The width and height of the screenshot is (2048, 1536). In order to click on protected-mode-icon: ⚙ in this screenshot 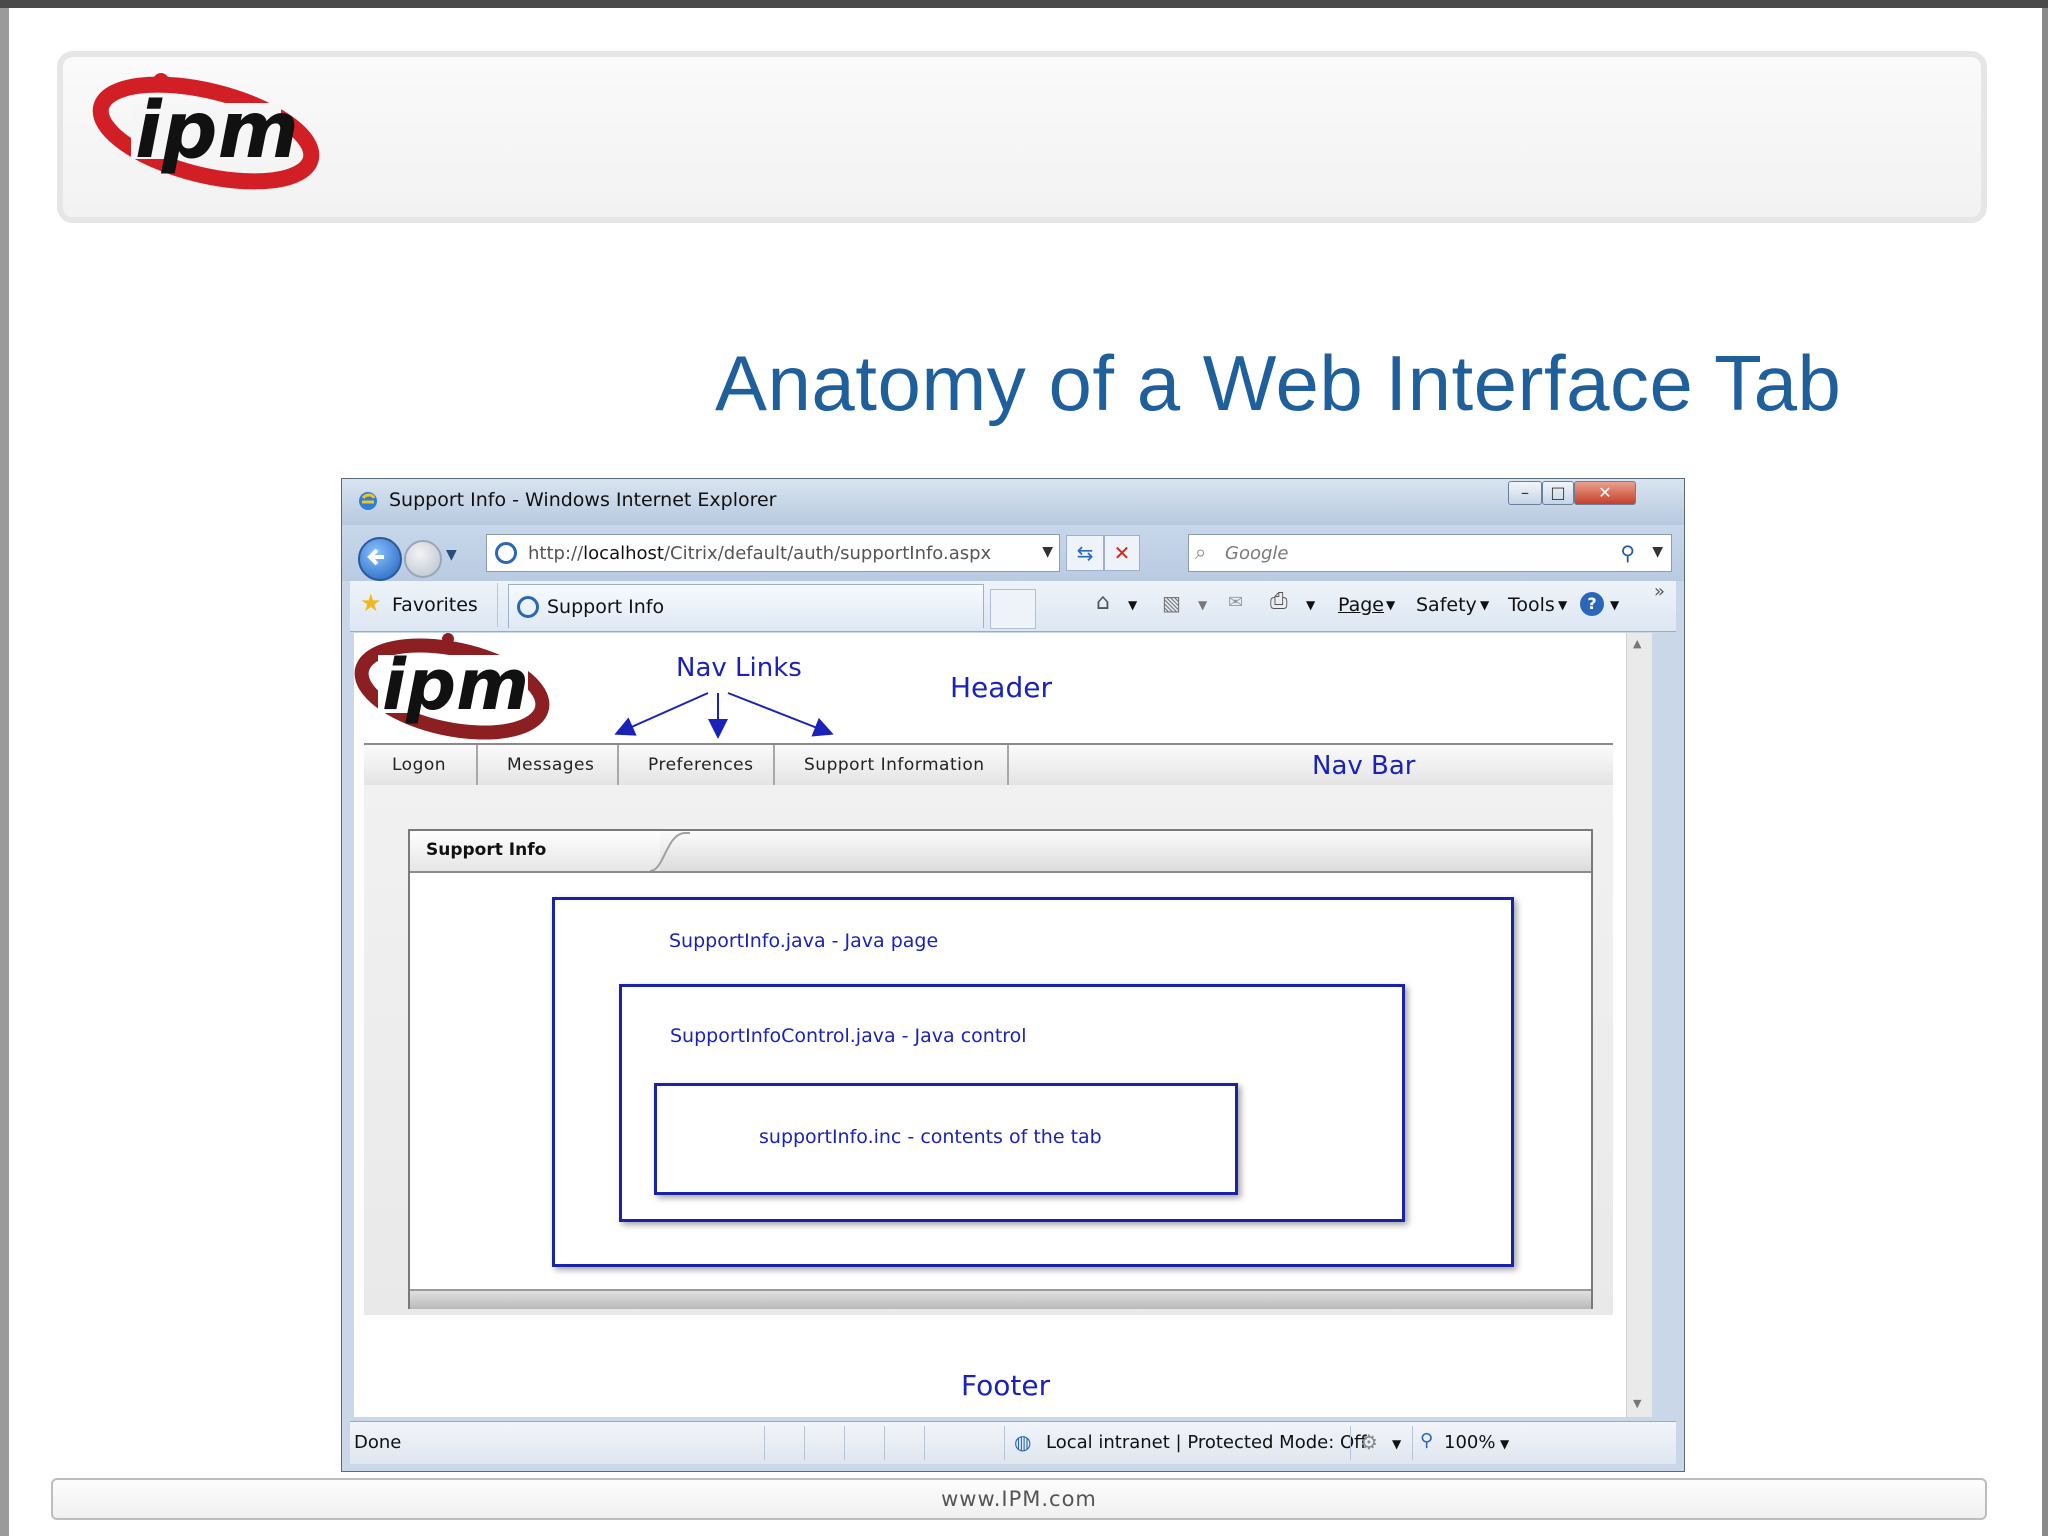, I will do `click(1369, 1442)`.